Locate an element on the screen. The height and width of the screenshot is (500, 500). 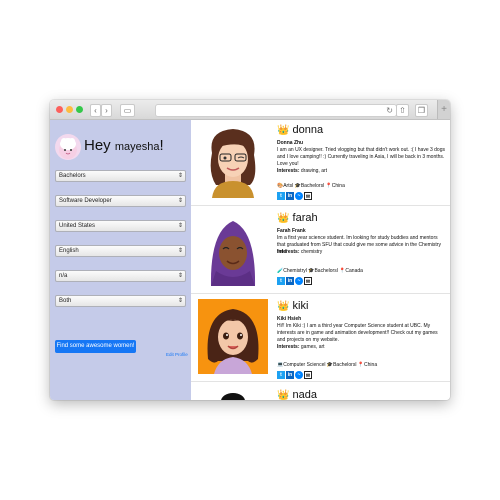
profile-interests: Interests: chemistry is located at coordinates (299, 252).